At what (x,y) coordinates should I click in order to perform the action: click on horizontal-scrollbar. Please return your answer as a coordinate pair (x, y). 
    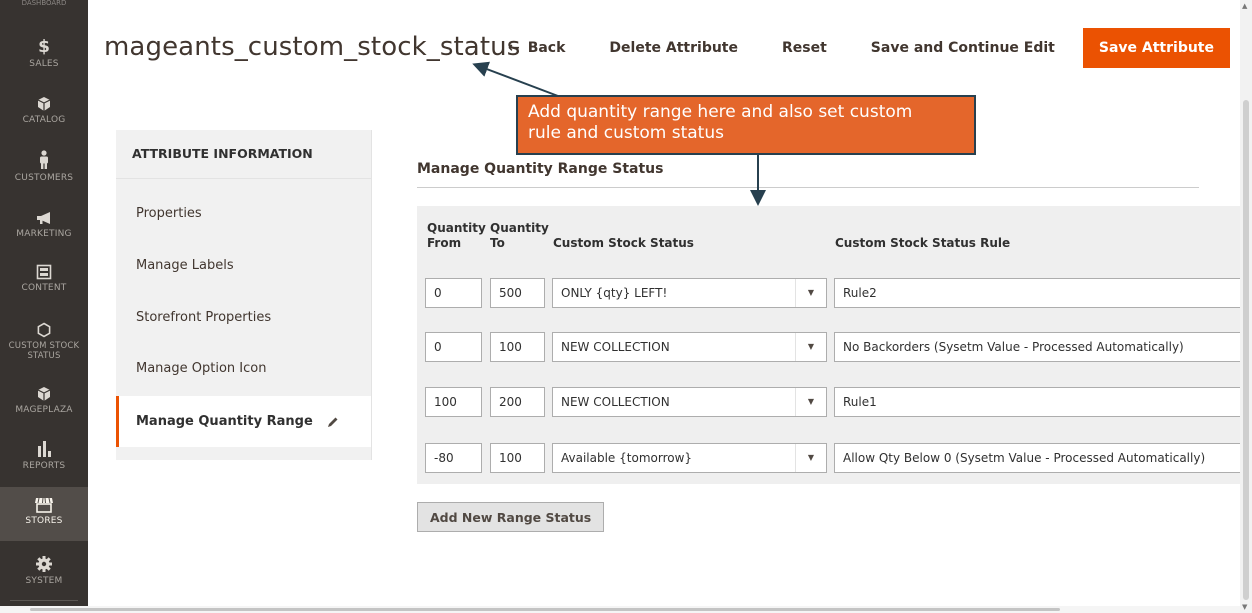
    Looking at the image, I should click on (620, 609).